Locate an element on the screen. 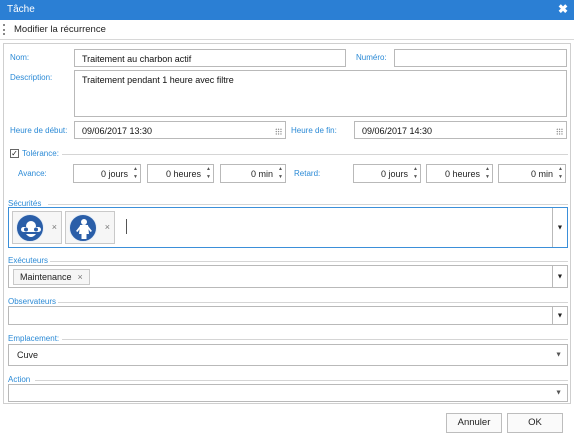 The width and height of the screenshot is (574, 438). delay-hours-stepper: 0 heures ▲ ▼ is located at coordinates (459, 173).